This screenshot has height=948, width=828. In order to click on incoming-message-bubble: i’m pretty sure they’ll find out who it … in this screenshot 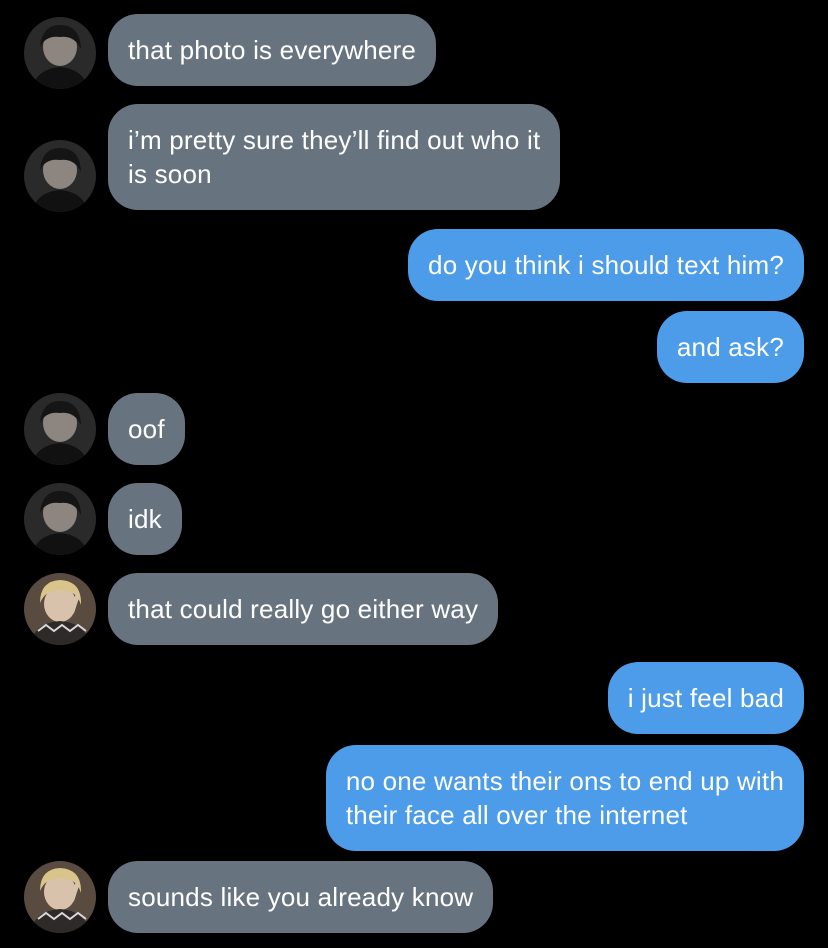, I will do `click(334, 157)`.